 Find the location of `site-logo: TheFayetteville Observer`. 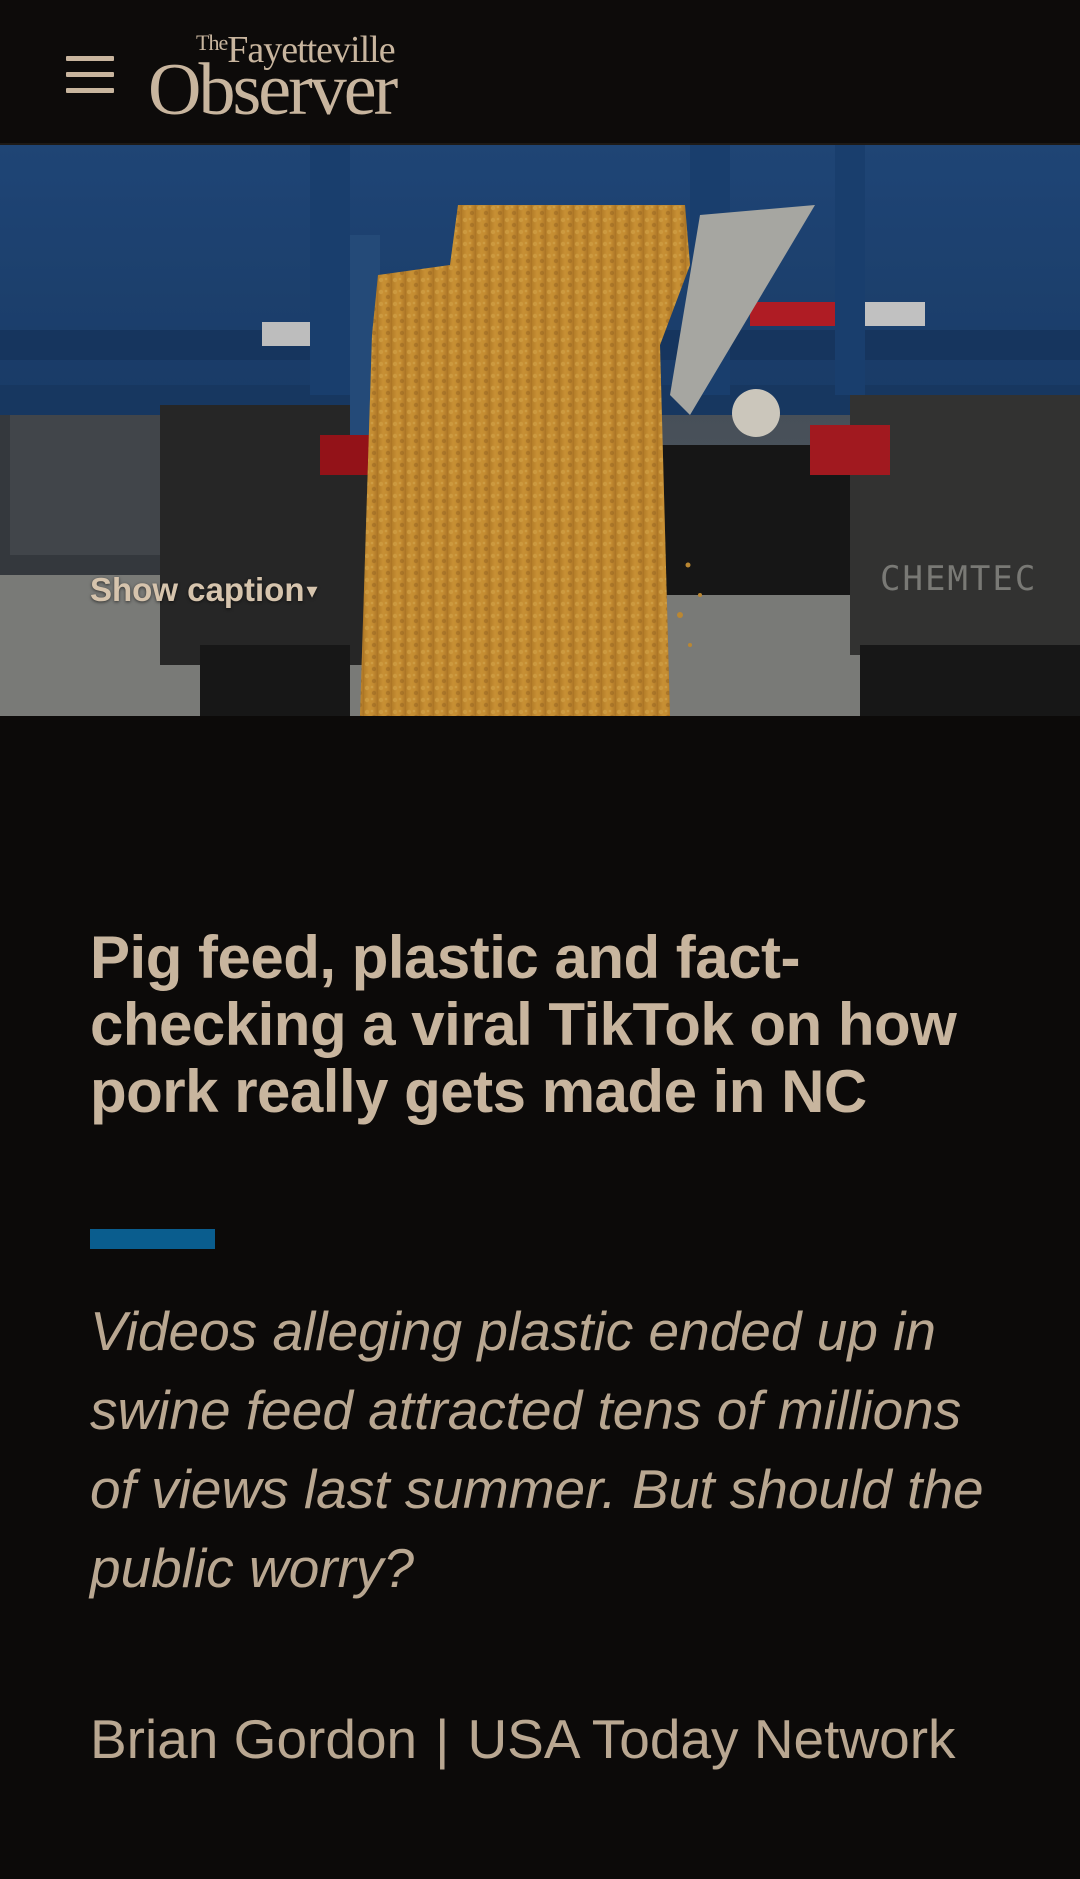

site-logo: TheFayetteville Observer is located at coordinates (284, 77).